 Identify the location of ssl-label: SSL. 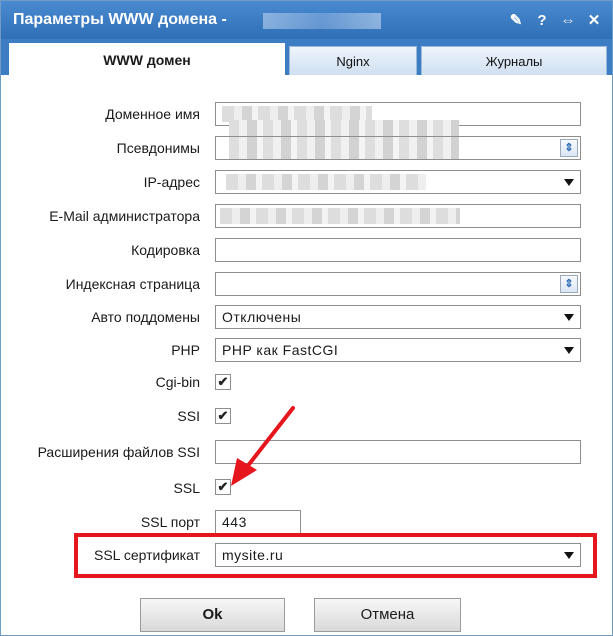
(186, 488).